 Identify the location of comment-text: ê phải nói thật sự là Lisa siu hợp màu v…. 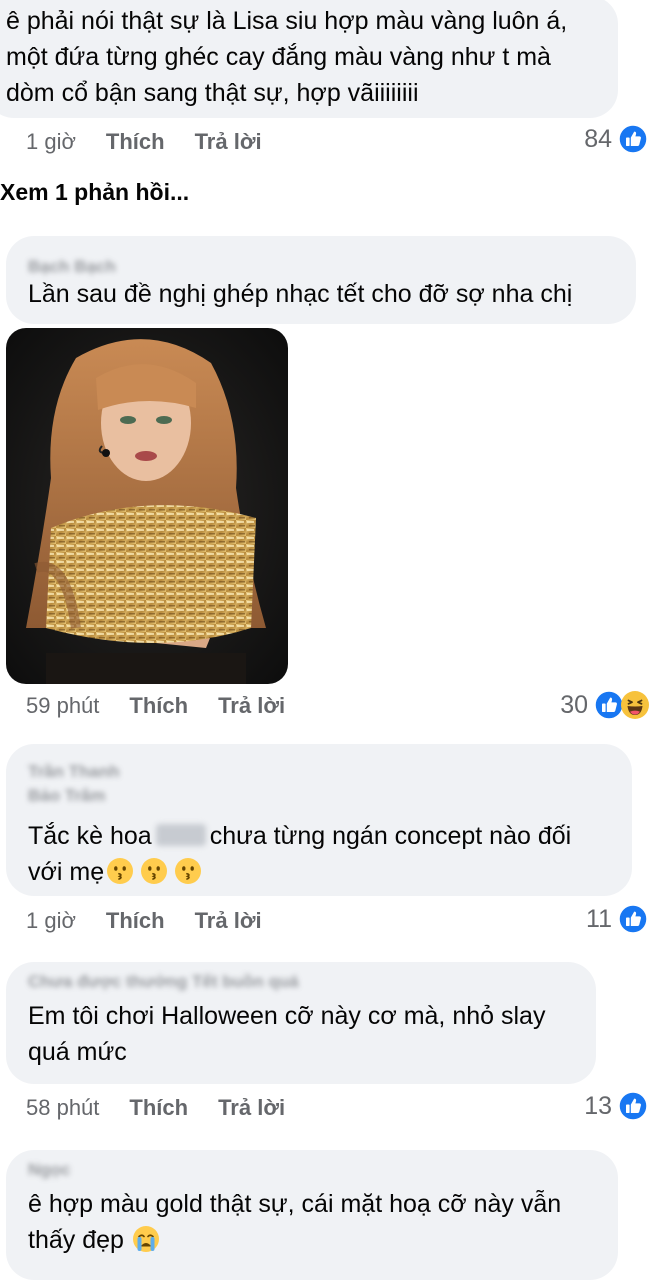
(287, 57).